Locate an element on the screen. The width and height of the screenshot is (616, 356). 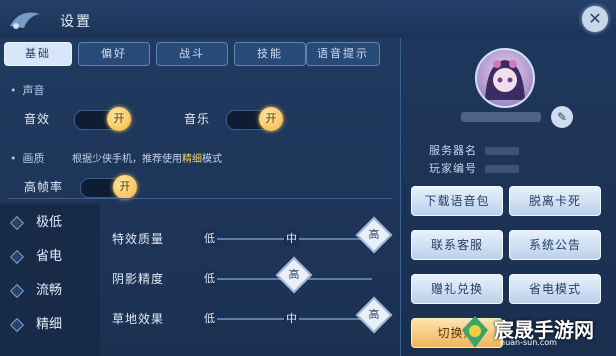
avatar is located at coordinates (505, 78).